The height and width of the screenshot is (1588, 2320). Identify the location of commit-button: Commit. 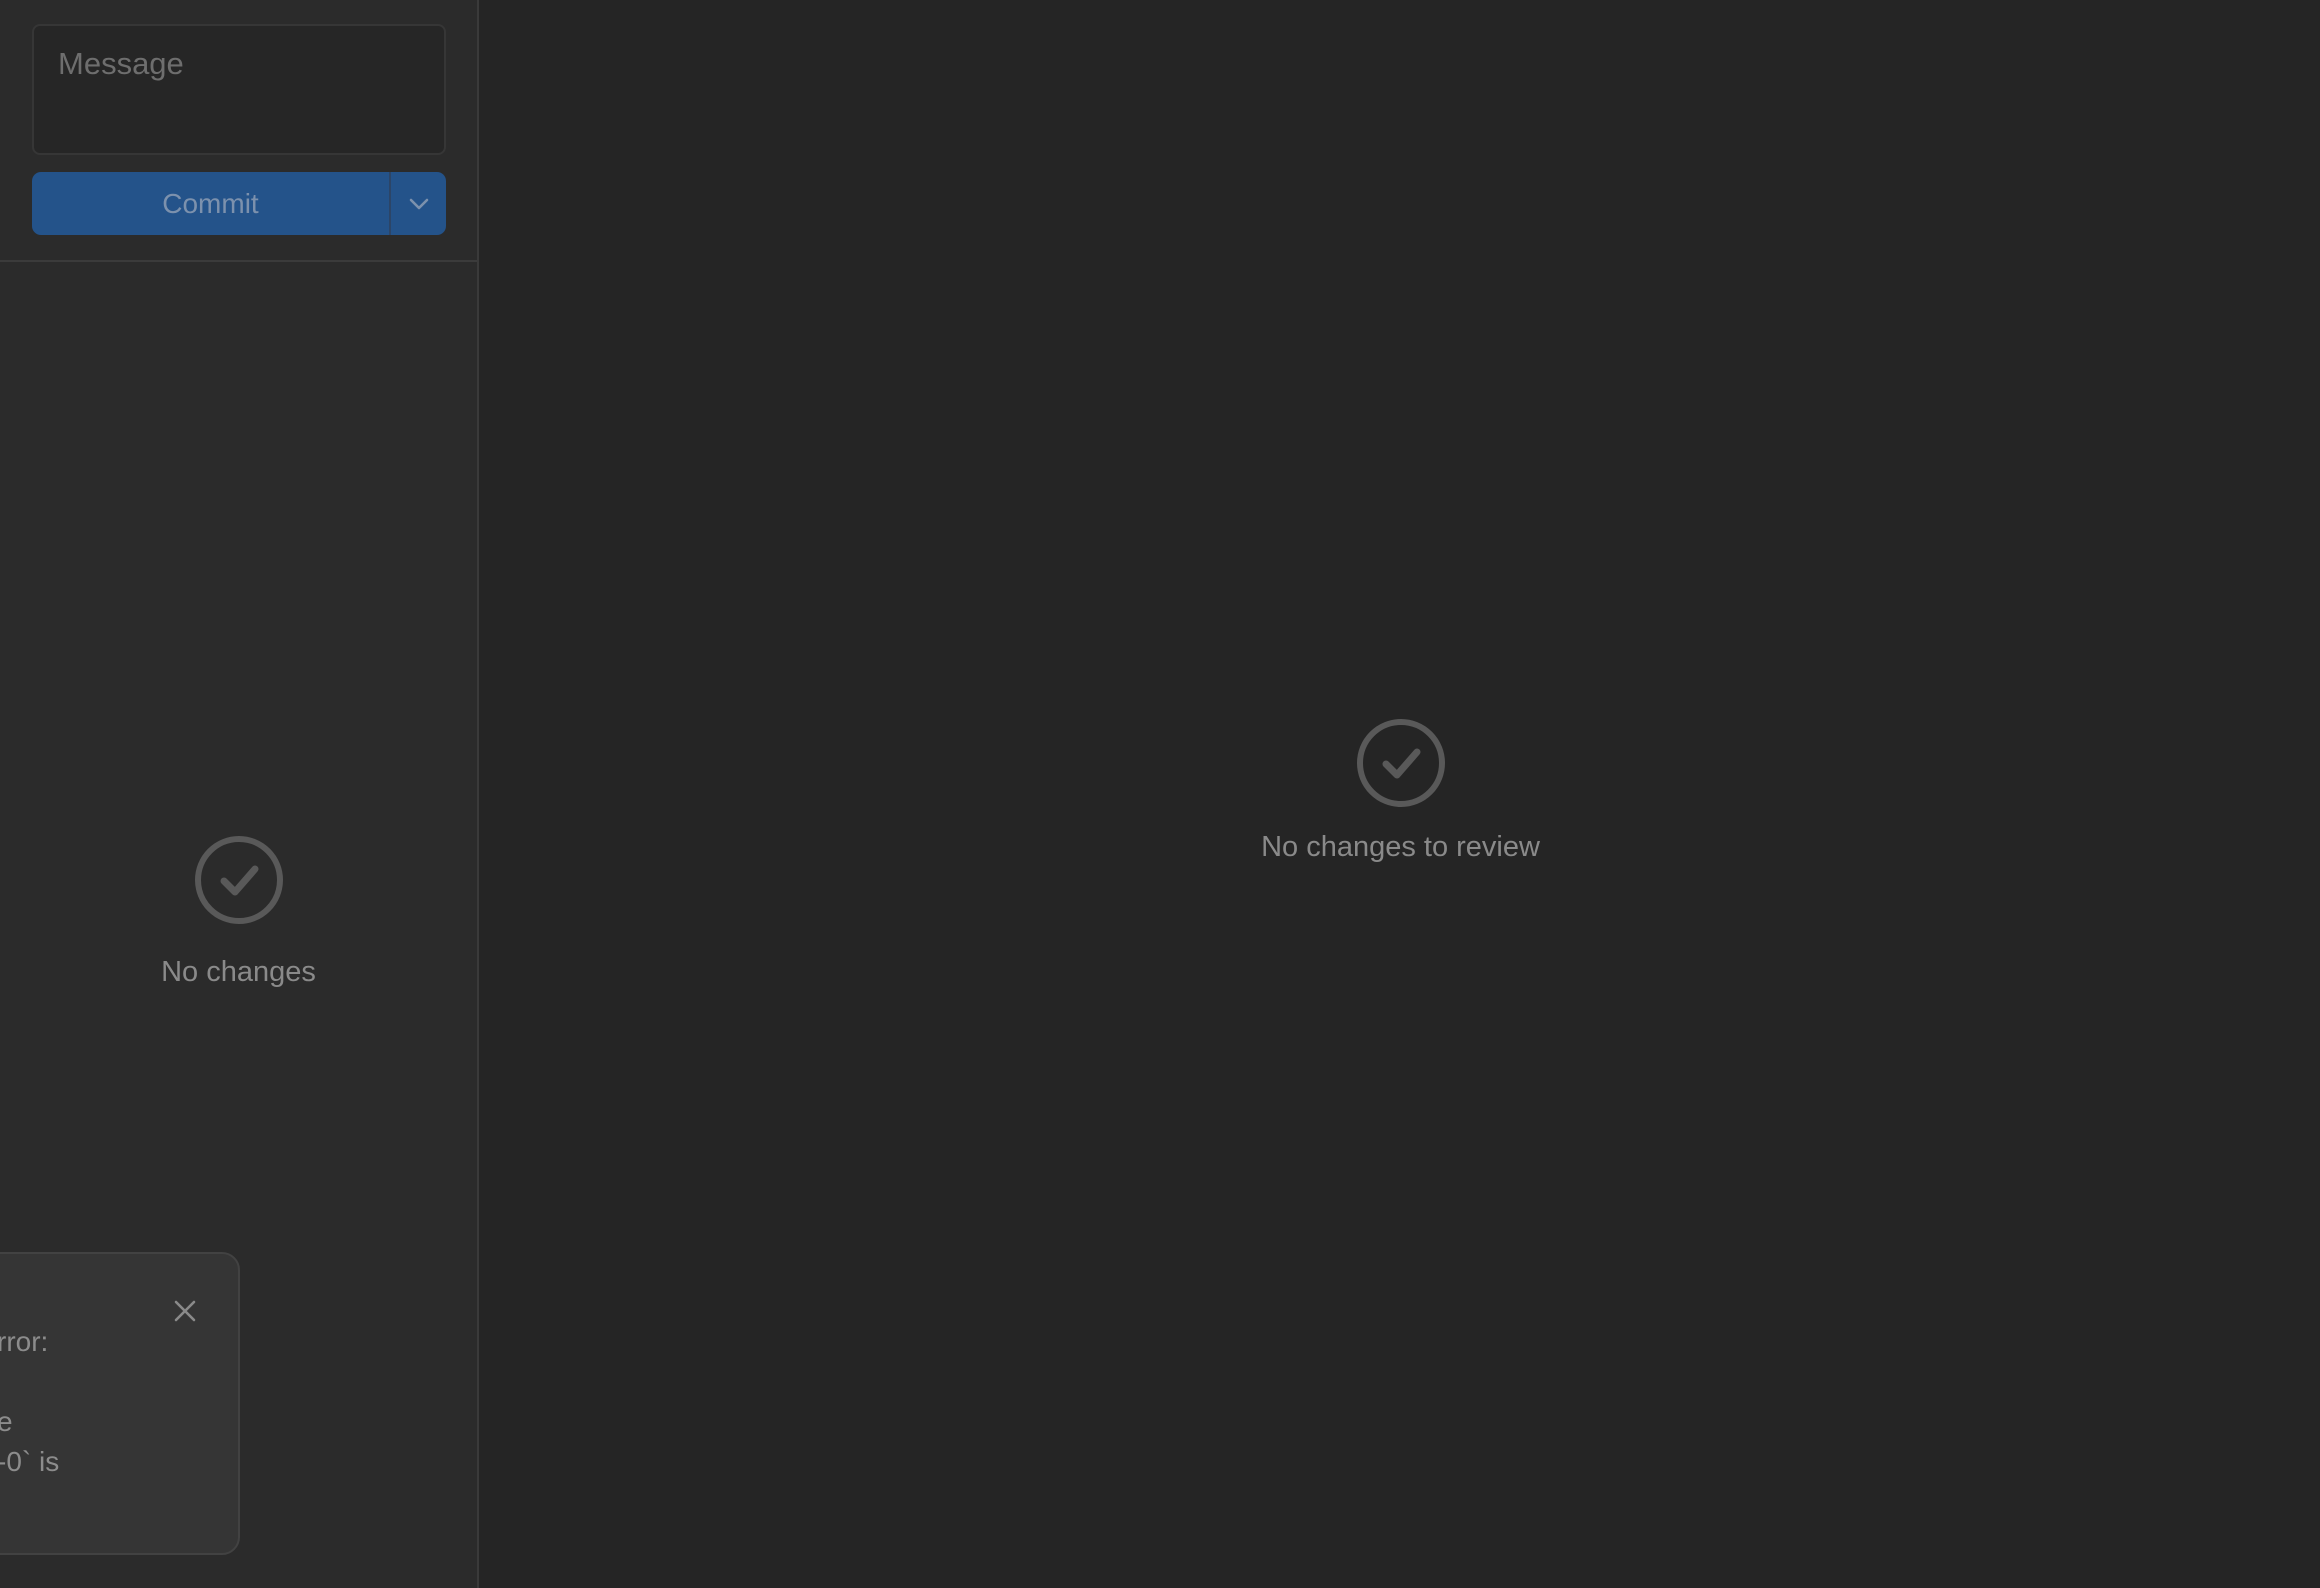
(210, 203).